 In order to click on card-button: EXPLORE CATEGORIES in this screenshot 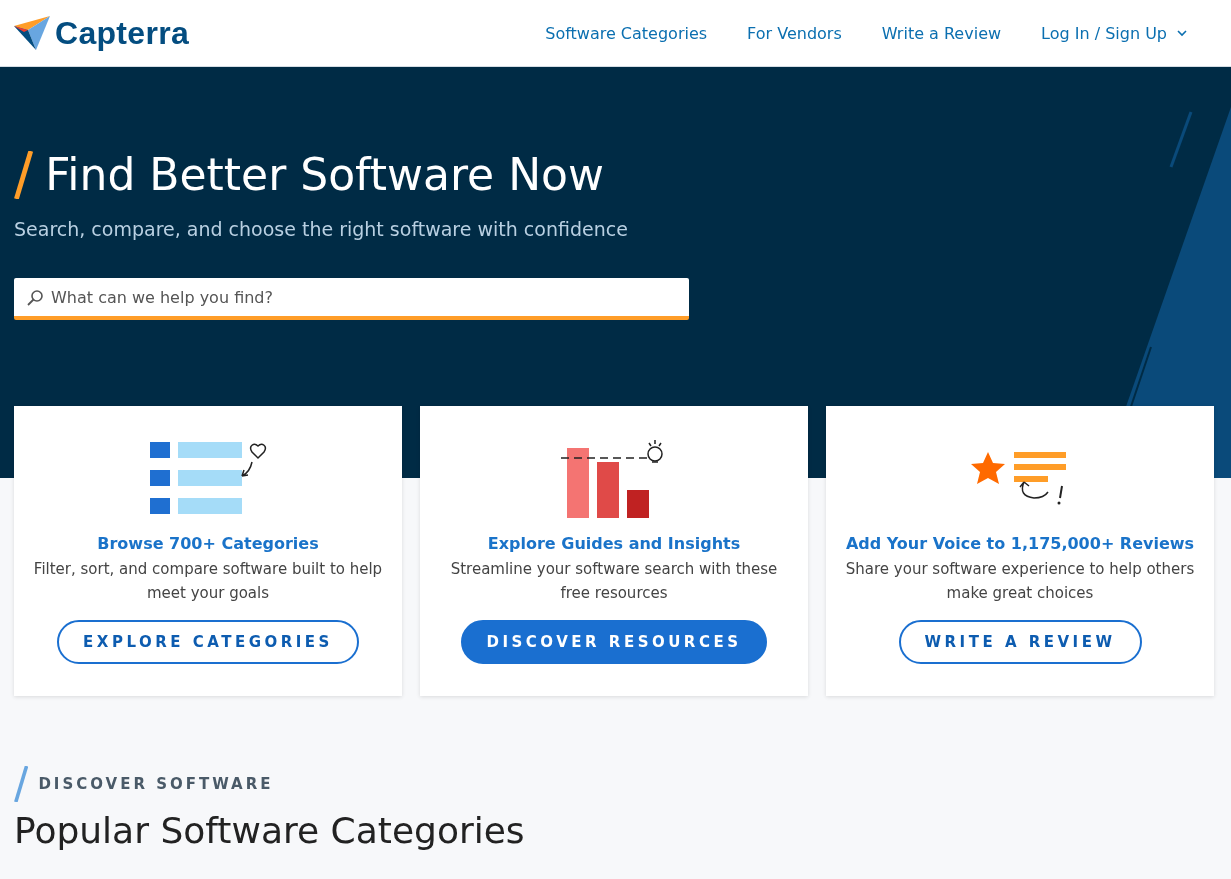, I will do `click(208, 642)`.